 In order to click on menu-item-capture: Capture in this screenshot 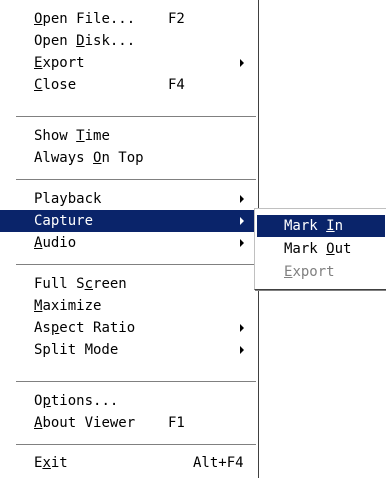, I will do `click(128, 221)`.